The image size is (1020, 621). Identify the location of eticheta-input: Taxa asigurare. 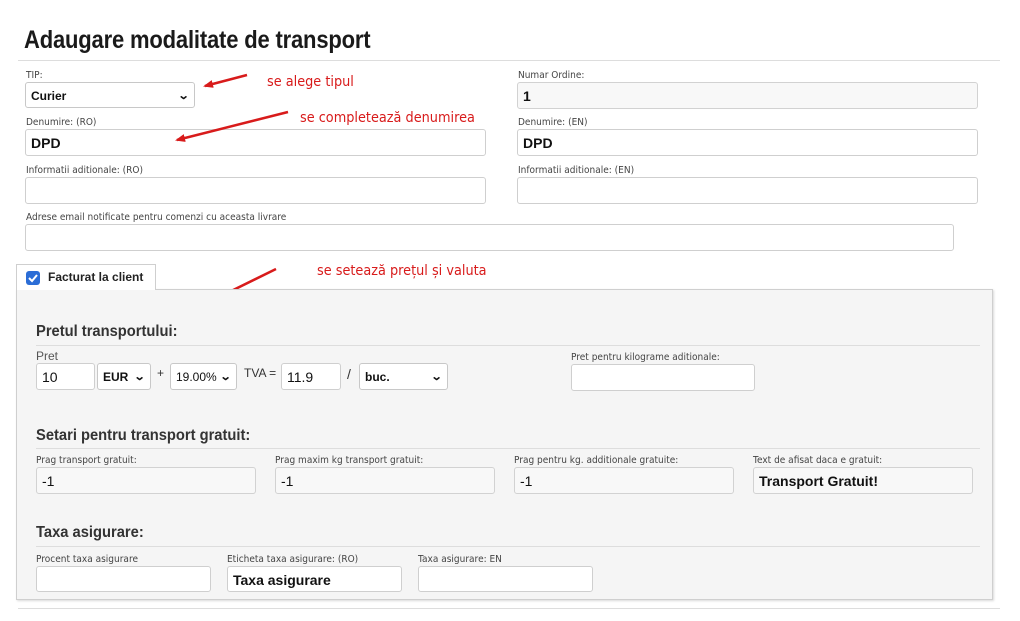
(314, 579).